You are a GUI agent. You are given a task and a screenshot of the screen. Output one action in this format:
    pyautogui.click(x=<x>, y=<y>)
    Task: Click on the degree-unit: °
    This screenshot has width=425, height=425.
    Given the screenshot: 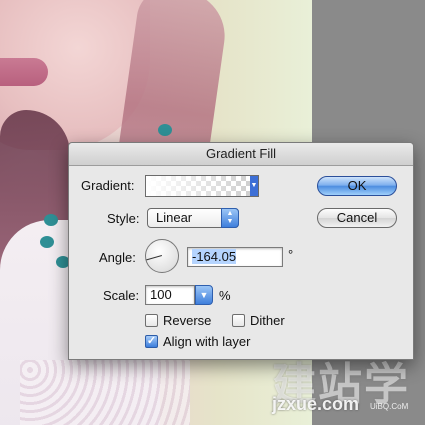 What is the action you would take?
    pyautogui.click(x=291, y=254)
    